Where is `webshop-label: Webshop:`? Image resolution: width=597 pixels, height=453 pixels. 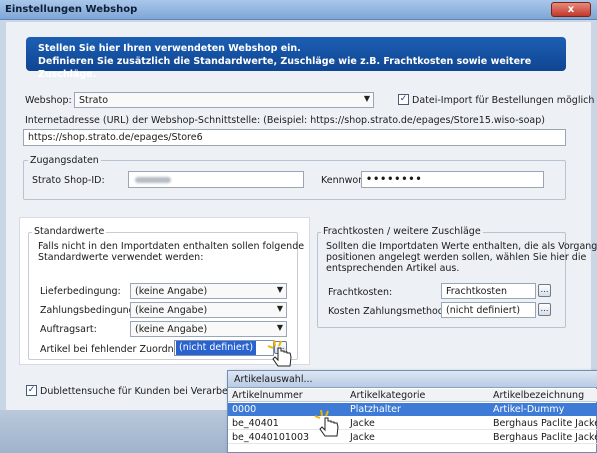 webshop-label: Webshop: is located at coordinates (48, 100).